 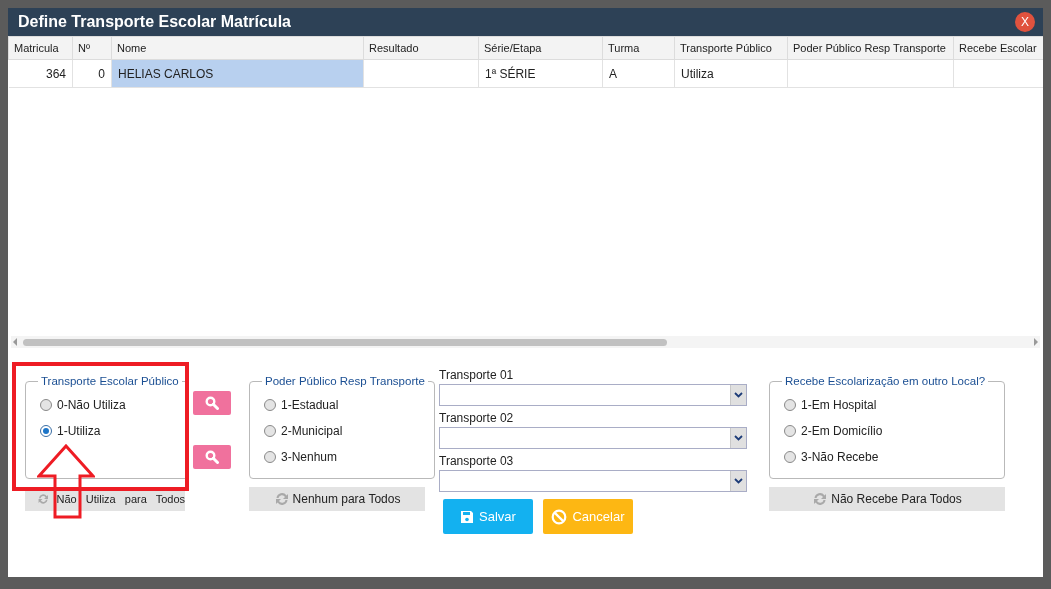 I want to click on column-header: Nº, so click(x=92, y=48).